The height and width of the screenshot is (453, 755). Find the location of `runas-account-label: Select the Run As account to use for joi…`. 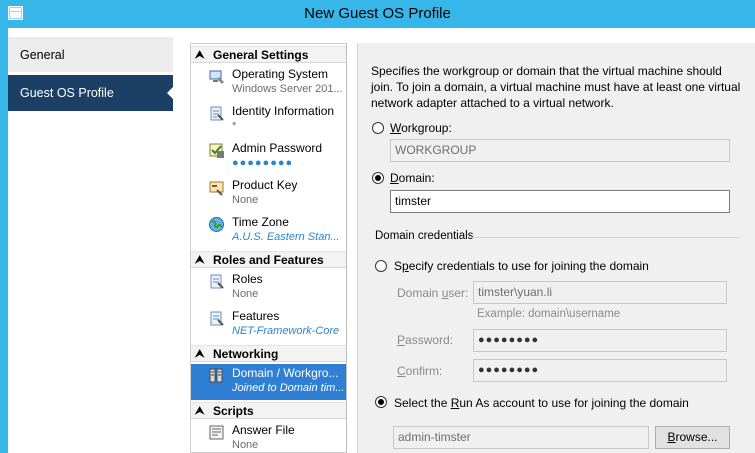

runas-account-label: Select the Run As account to use for joi… is located at coordinates (541, 403).